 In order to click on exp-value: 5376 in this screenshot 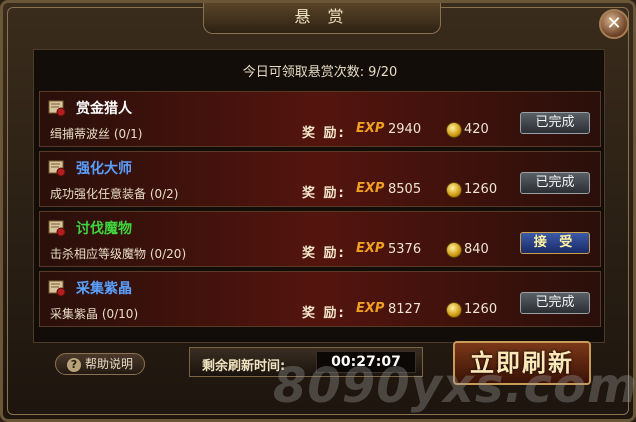, I will do `click(405, 249)`.